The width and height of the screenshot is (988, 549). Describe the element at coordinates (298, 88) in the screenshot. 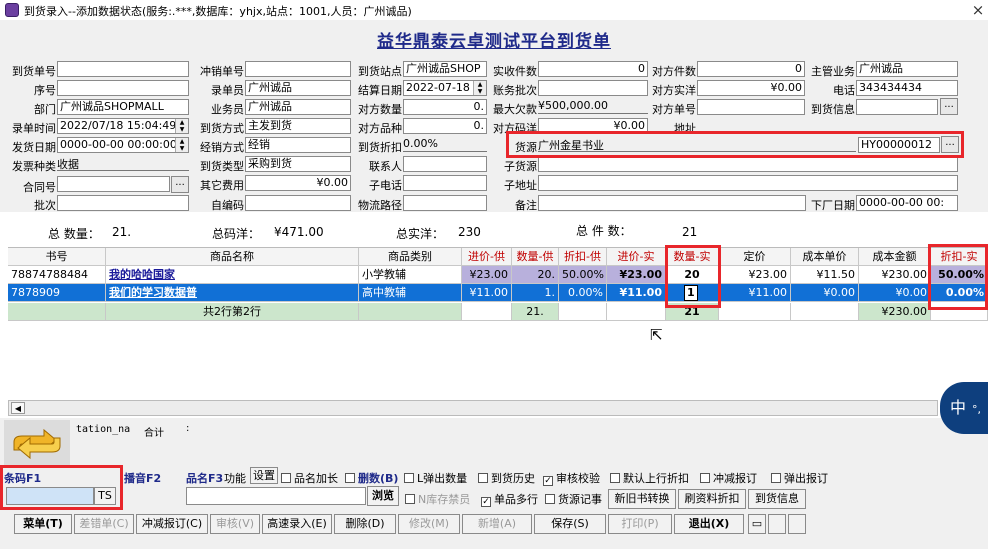

I see `entry-clerk-field: 广州诚品` at that location.